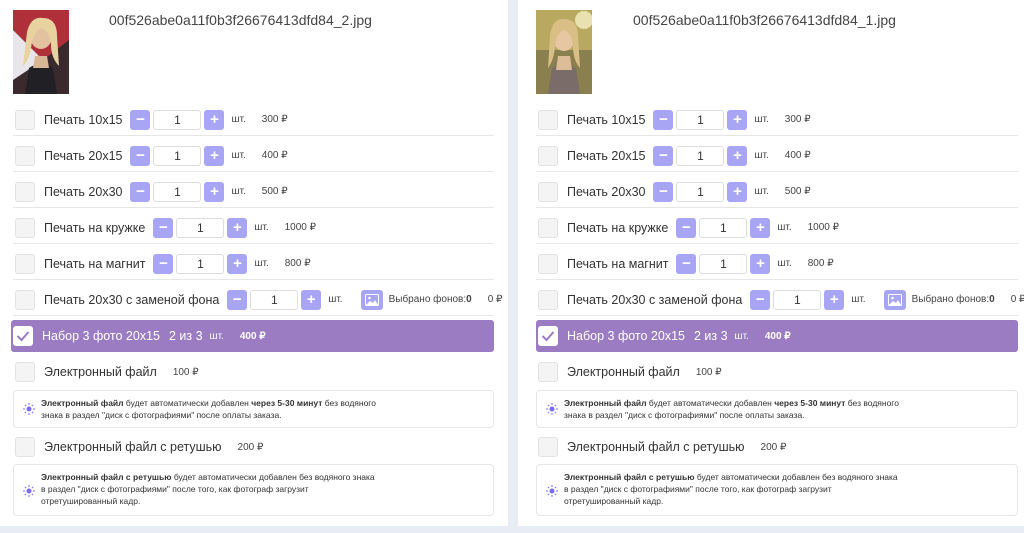  What do you see at coordinates (300, 227) in the screenshot?
I see `price: 1000 ₽` at bounding box center [300, 227].